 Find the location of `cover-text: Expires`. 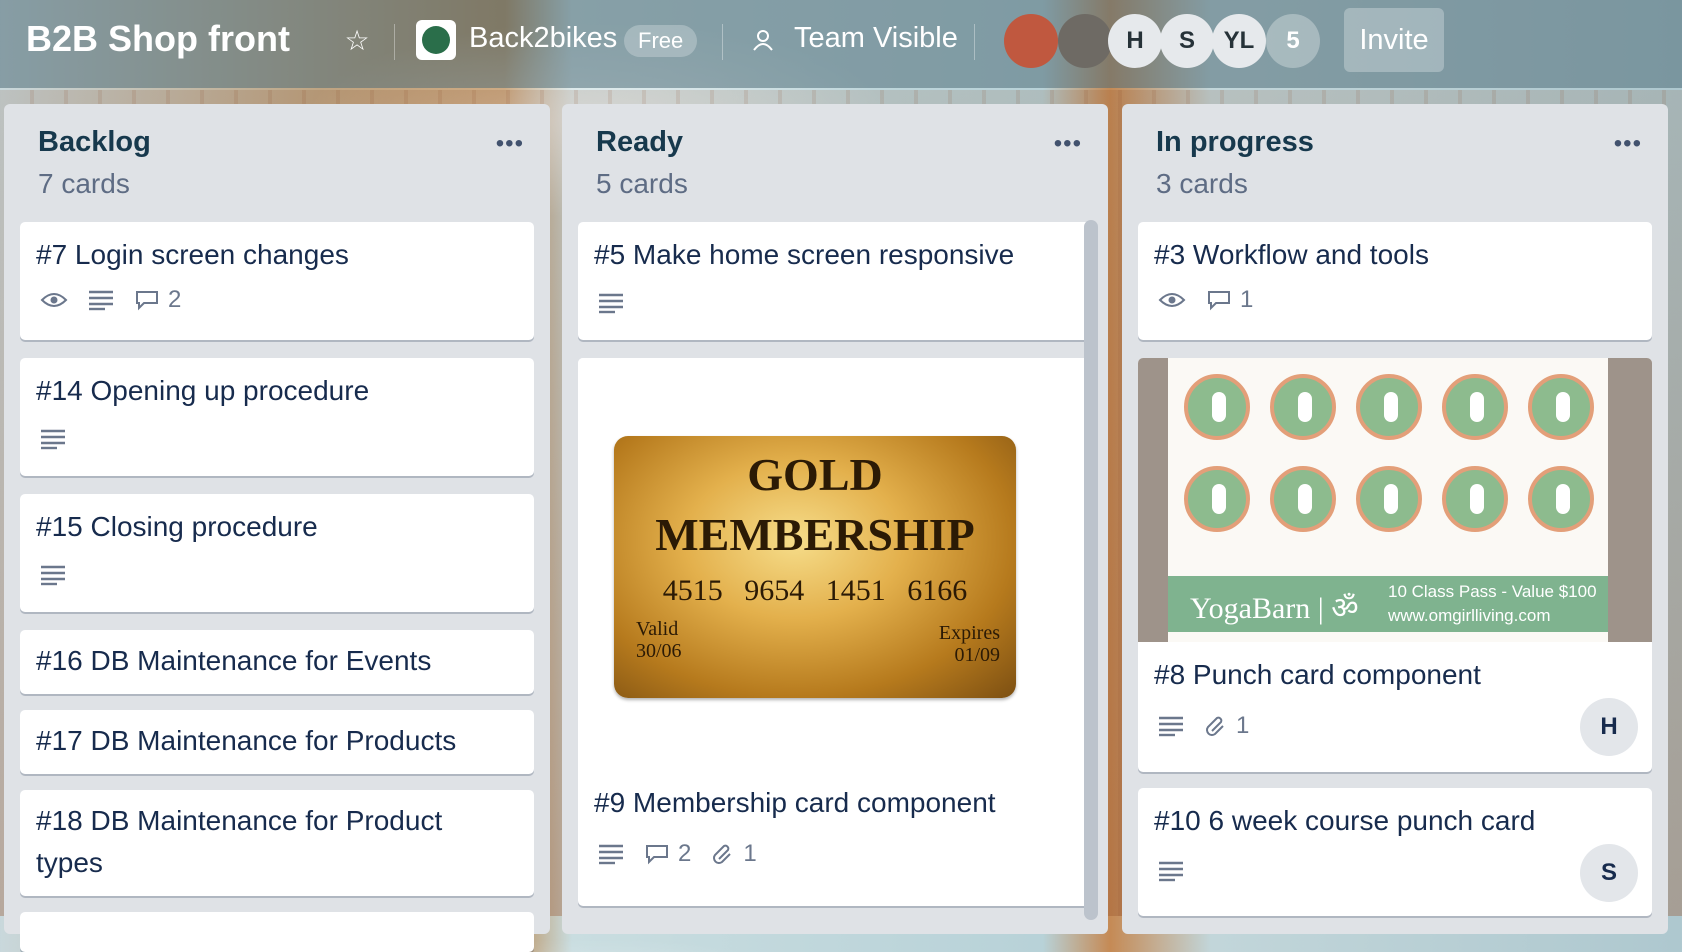

cover-text: Expires is located at coordinates (969, 633).